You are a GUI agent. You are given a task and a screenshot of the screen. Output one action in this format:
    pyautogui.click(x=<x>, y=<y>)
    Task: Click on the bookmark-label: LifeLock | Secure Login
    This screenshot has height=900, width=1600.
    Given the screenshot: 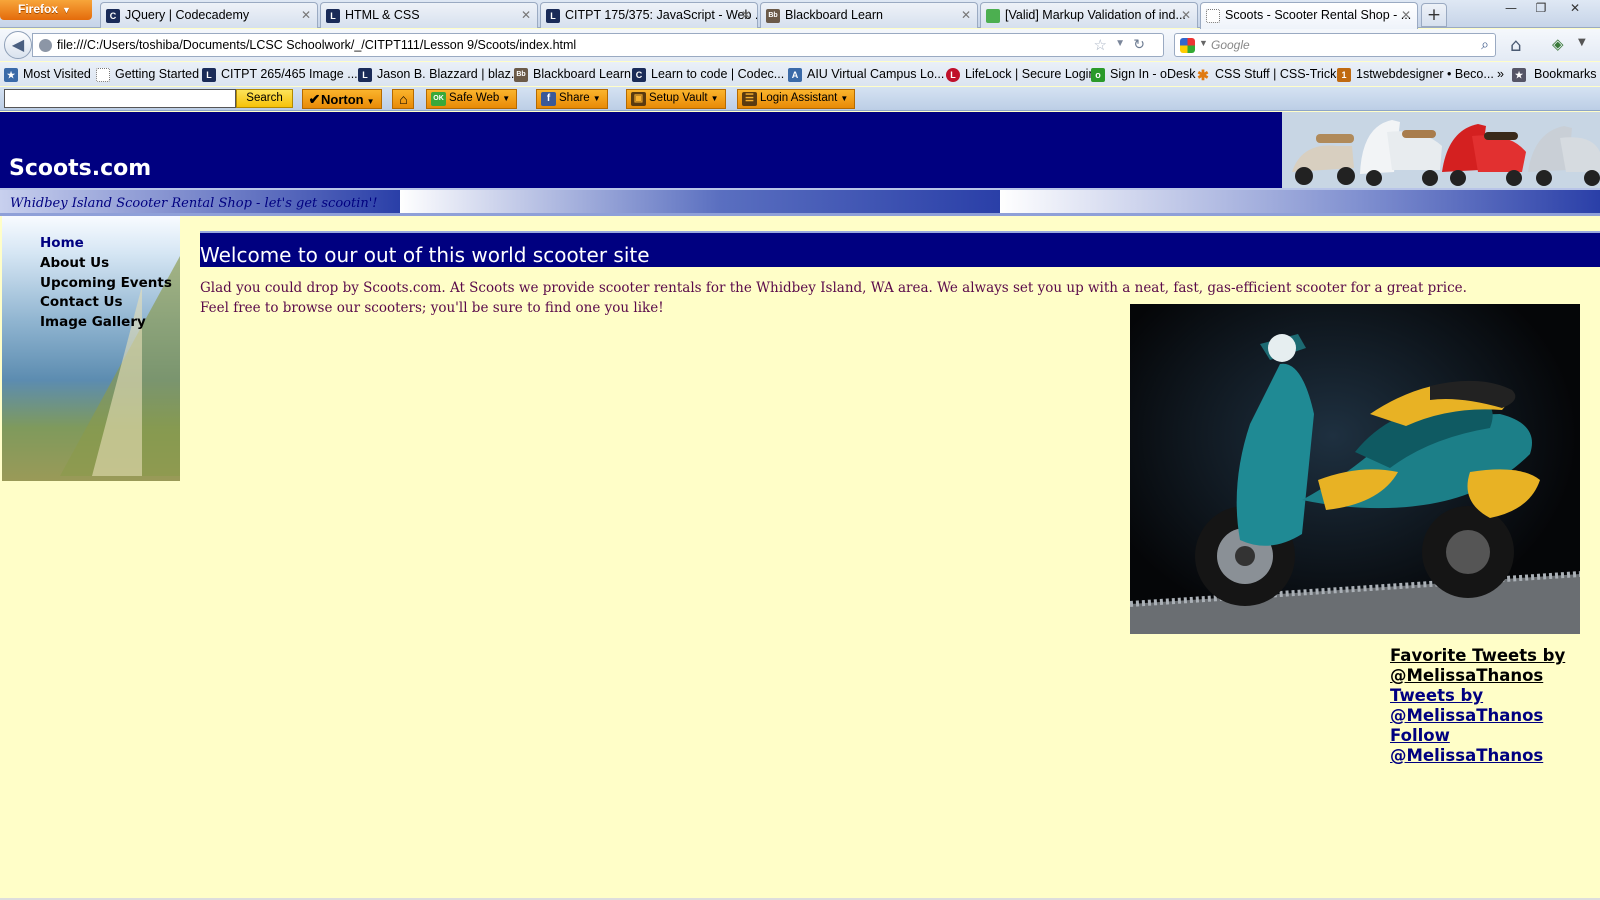 What is the action you would take?
    pyautogui.click(x=1030, y=74)
    